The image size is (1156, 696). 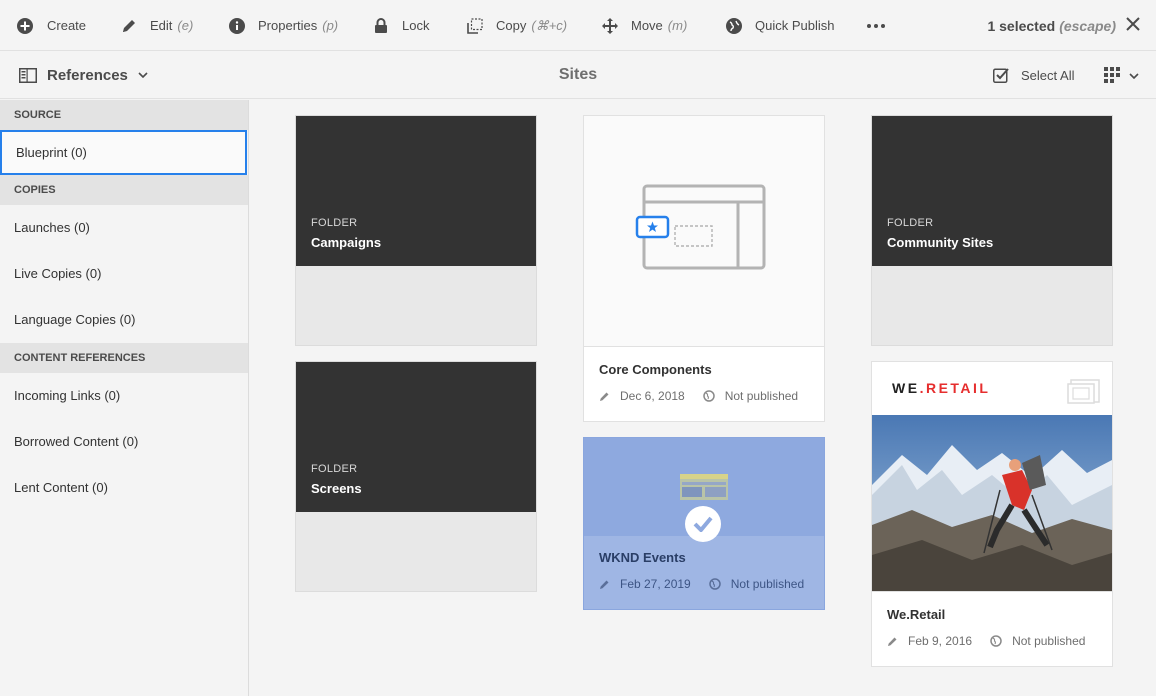 I want to click on rail-item-launches: Launches (0), so click(x=124, y=228).